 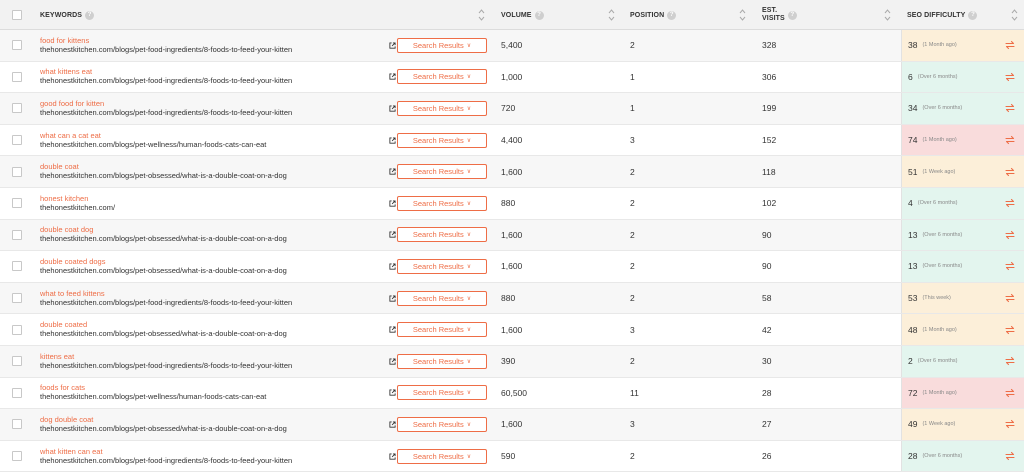 What do you see at coordinates (508, 456) in the screenshot?
I see `volume-value: 590` at bounding box center [508, 456].